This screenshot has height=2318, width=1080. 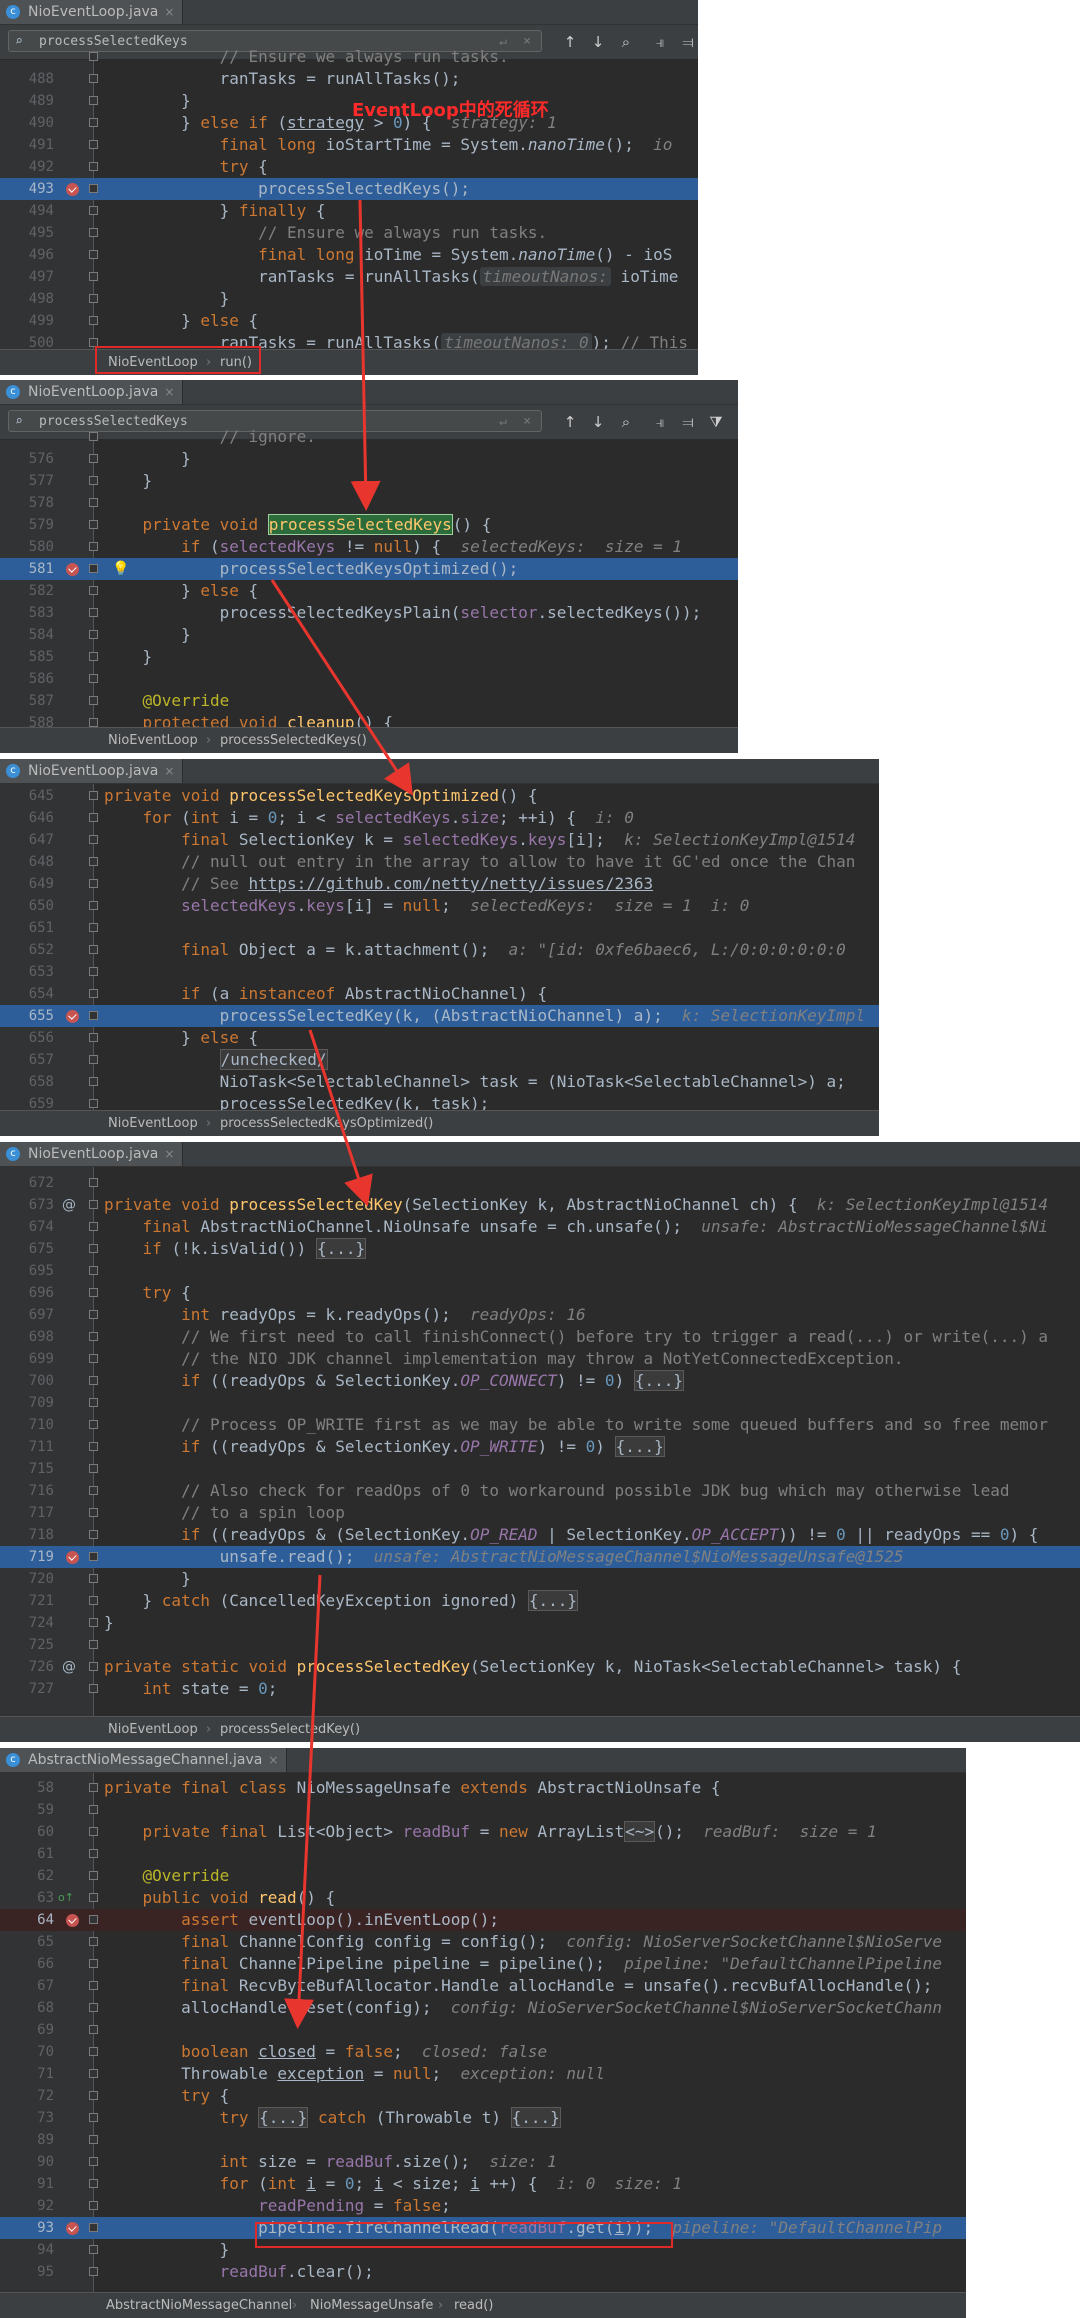 What do you see at coordinates (369, 591) in the screenshot?
I see `code-line: 582 } else {` at bounding box center [369, 591].